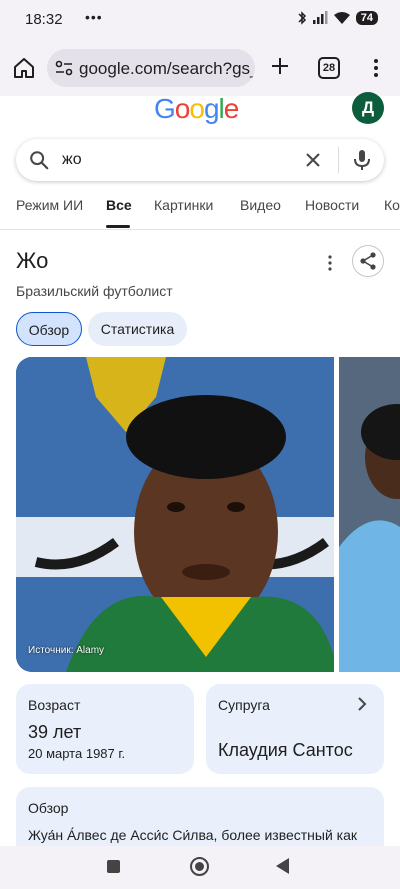  Describe the element at coordinates (113, 866) in the screenshot. I see `recent-apps-button` at that location.